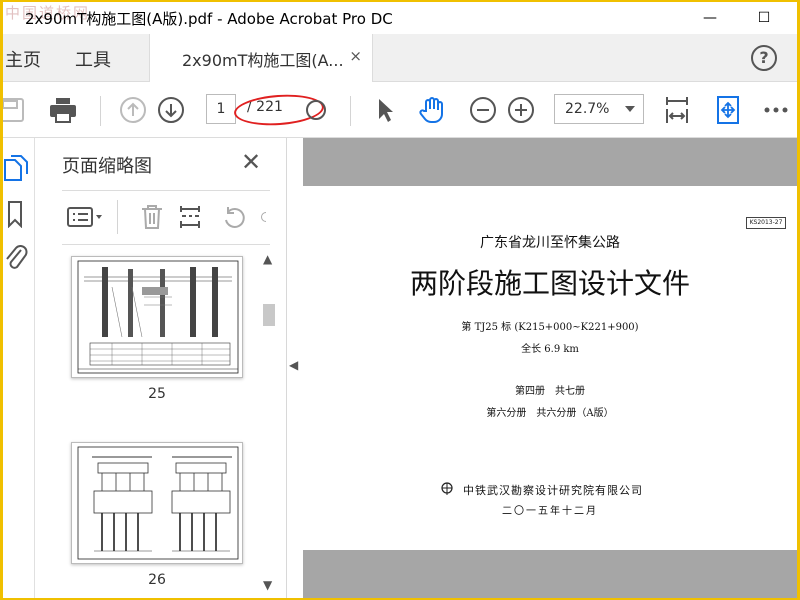  What do you see at coordinates (776, 110) in the screenshot?
I see `more-options-icon` at bounding box center [776, 110].